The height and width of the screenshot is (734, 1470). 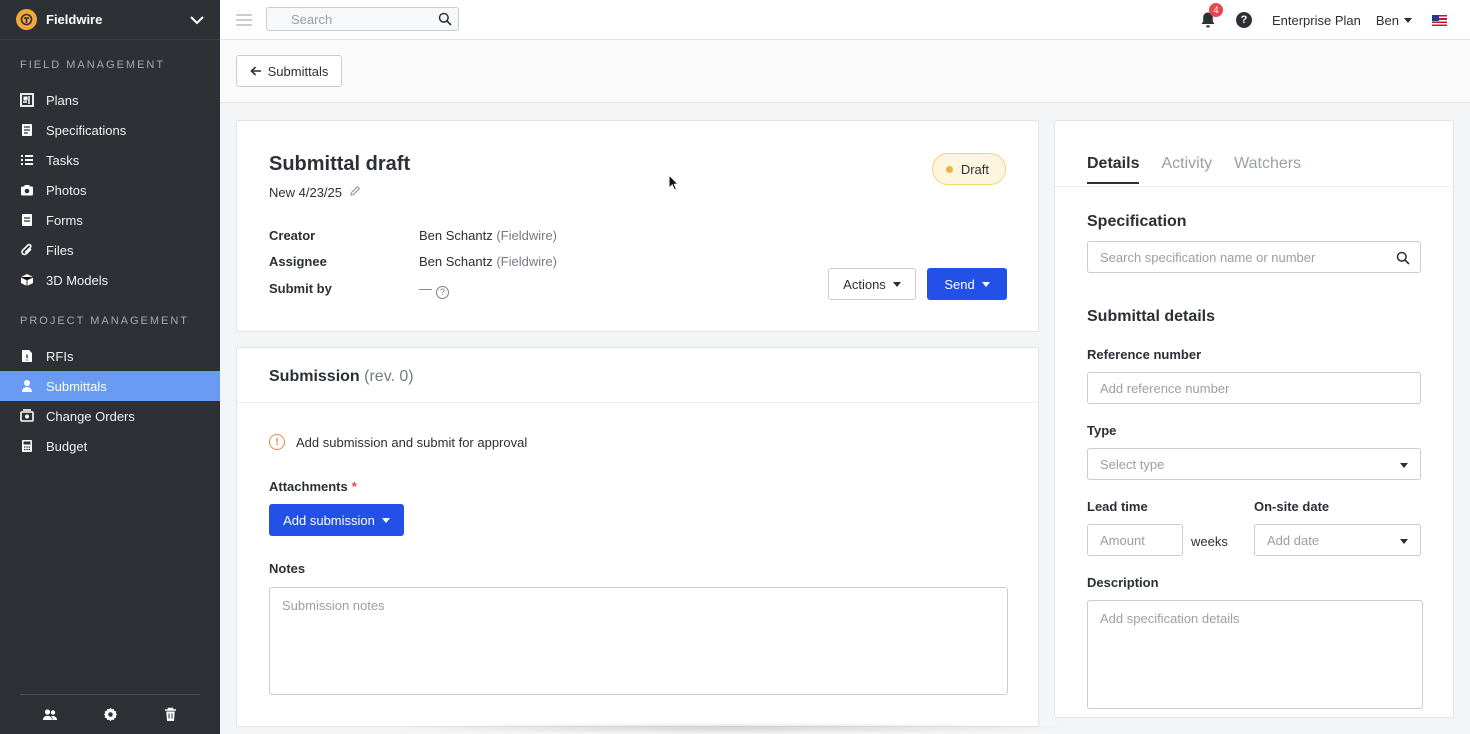 What do you see at coordinates (170, 715) in the screenshot?
I see `trash-icon` at bounding box center [170, 715].